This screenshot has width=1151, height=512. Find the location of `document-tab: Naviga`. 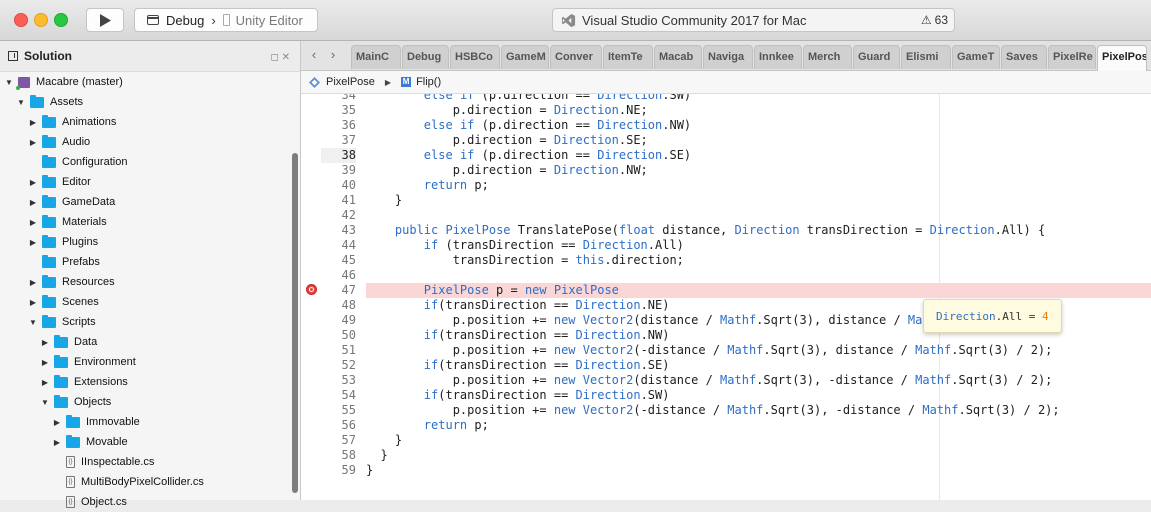

document-tab: Naviga is located at coordinates (728, 57).